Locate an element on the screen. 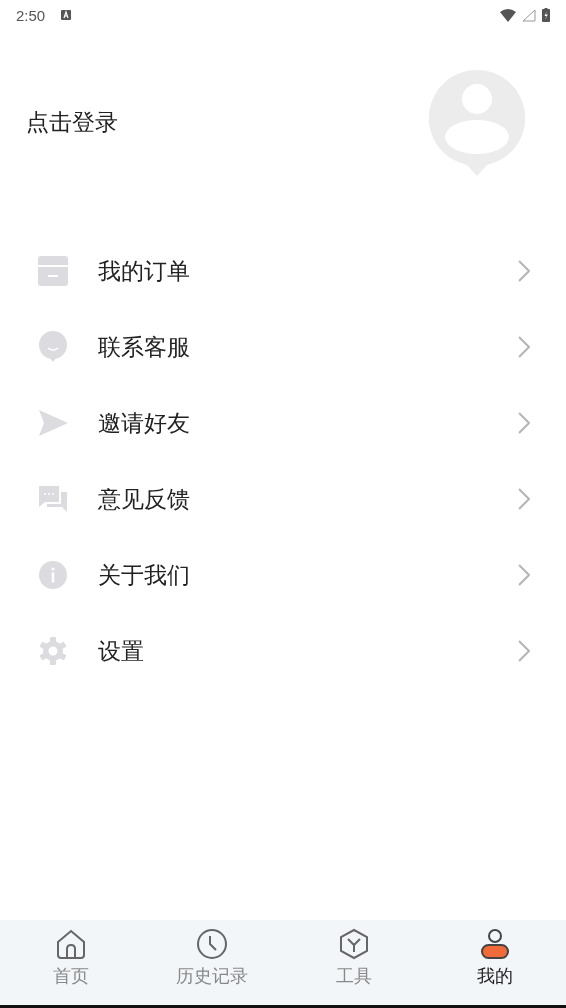 Image resolution: width=566 pixels, height=1008 pixels. menu-label: 意见反馈 is located at coordinates (144, 499).